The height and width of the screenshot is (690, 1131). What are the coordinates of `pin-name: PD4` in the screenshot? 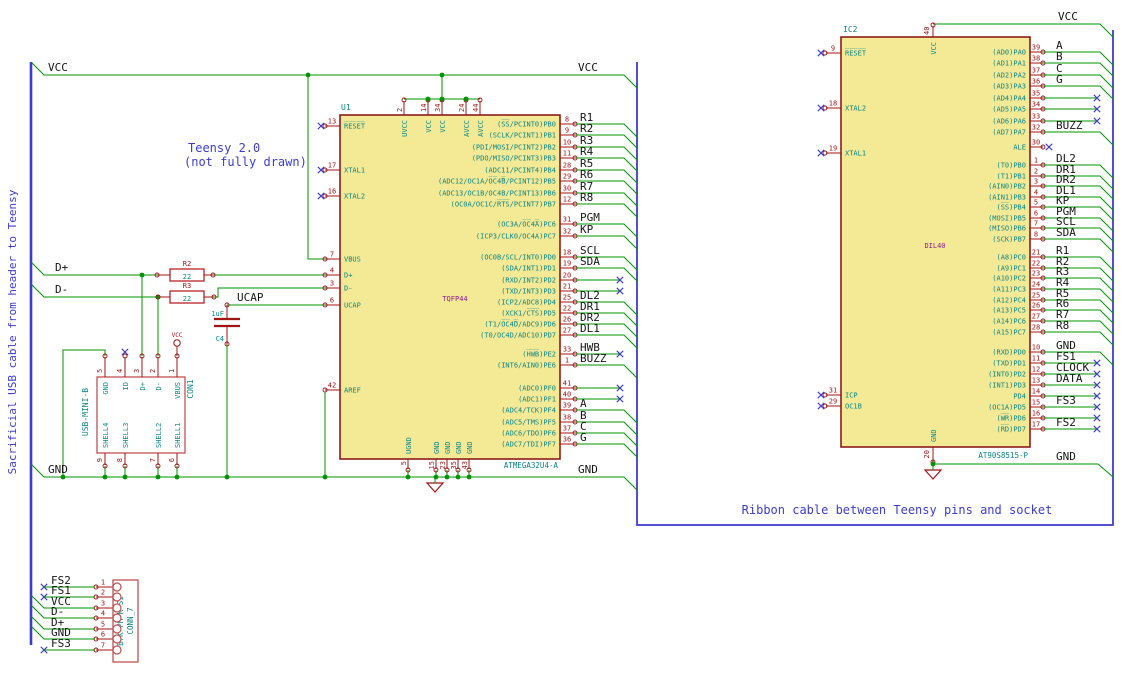 It's located at (1019, 397).